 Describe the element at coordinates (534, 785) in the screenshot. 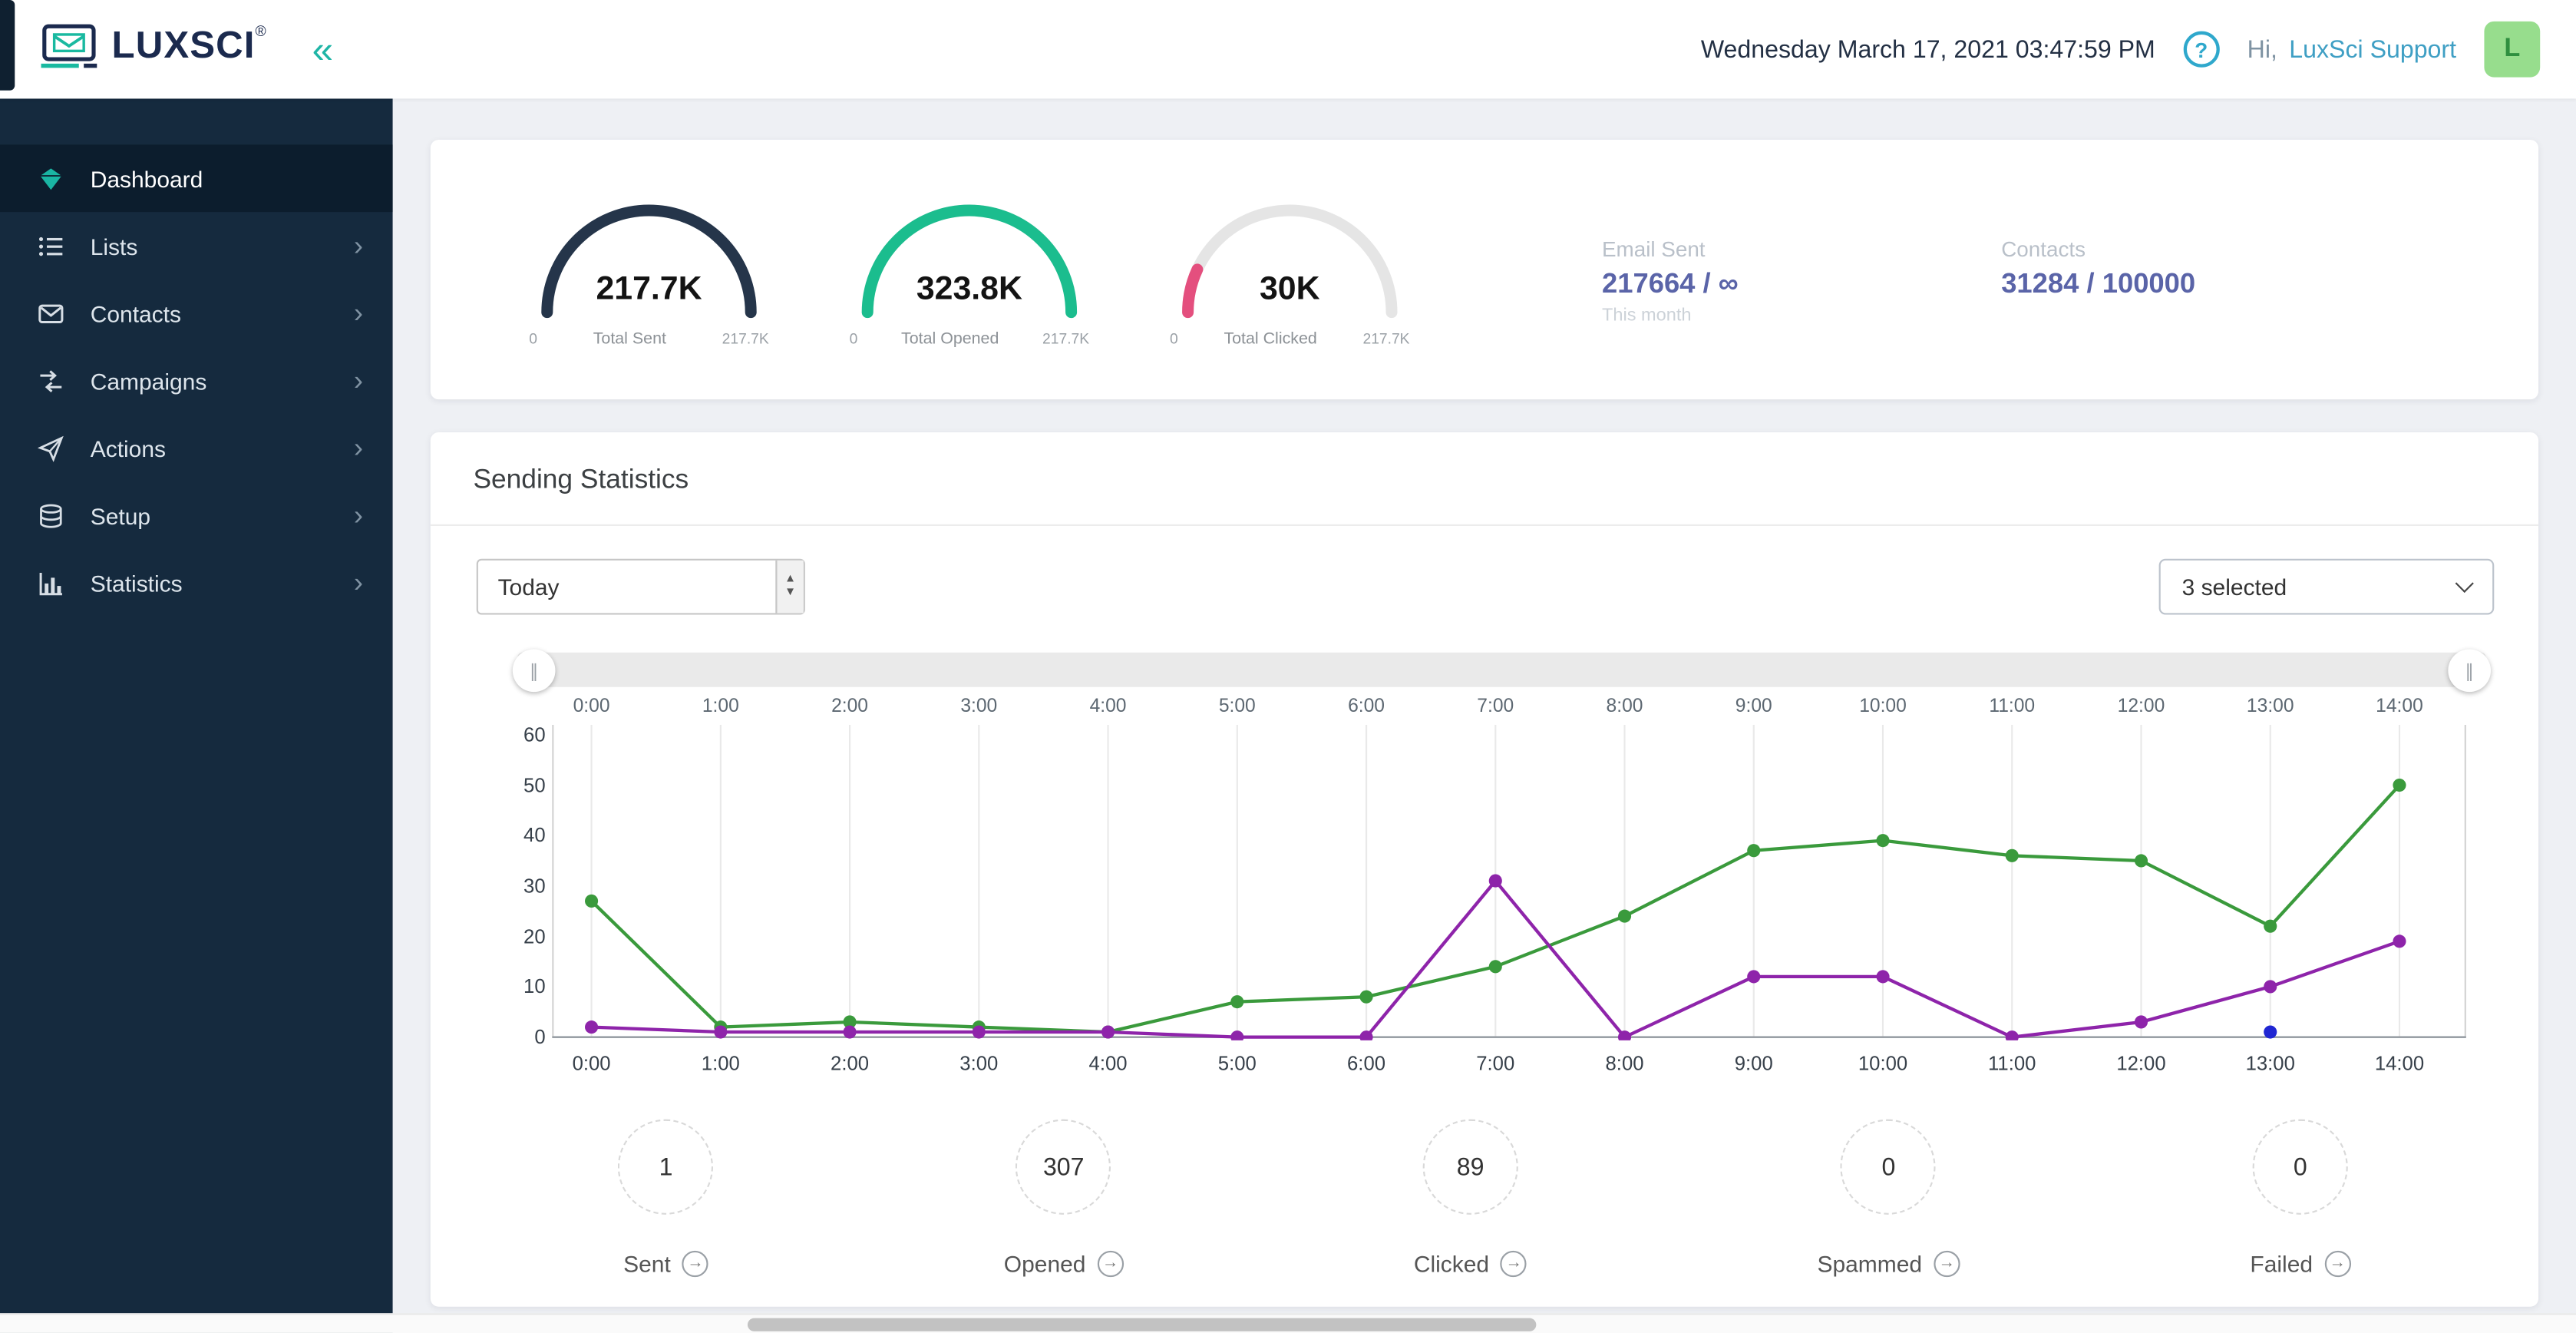

I see `y-tick-label: 50` at that location.